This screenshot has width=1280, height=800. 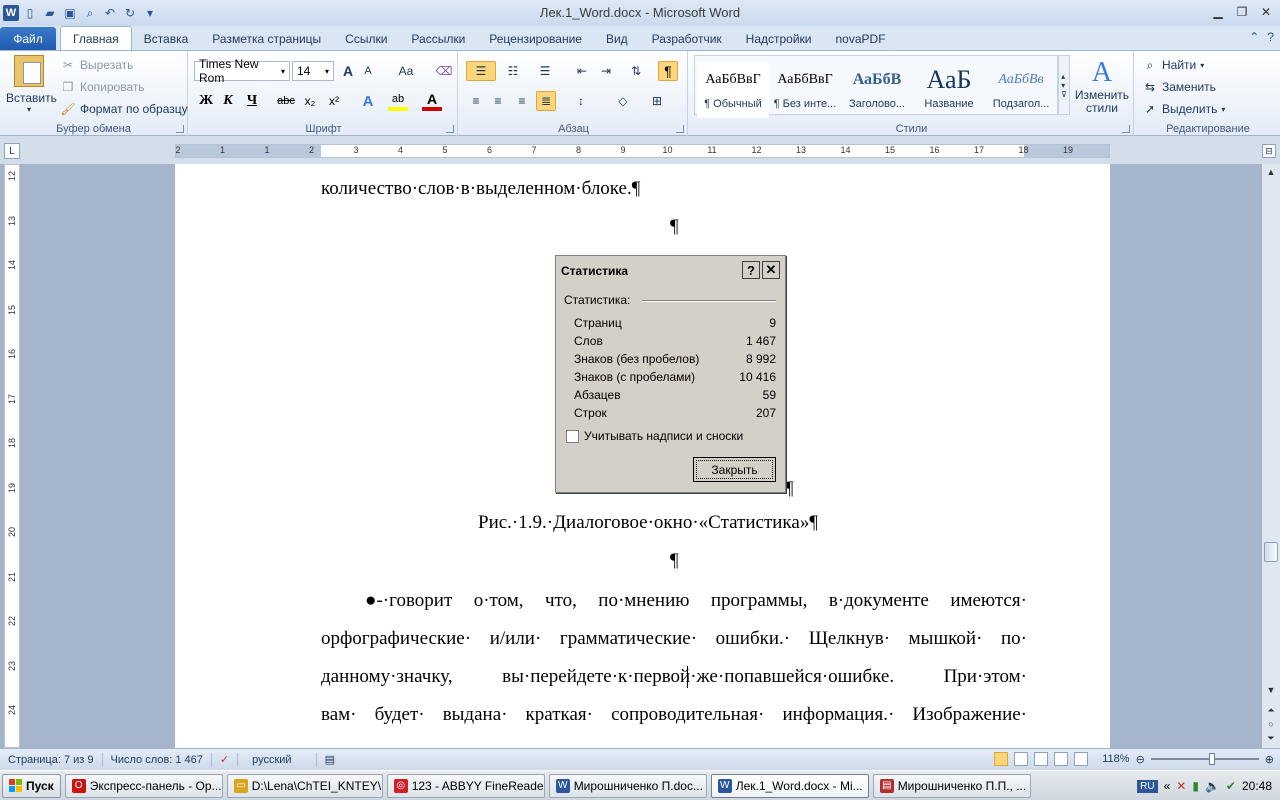 What do you see at coordinates (310, 101) in the screenshot?
I see `subscript-button: x₂` at bounding box center [310, 101].